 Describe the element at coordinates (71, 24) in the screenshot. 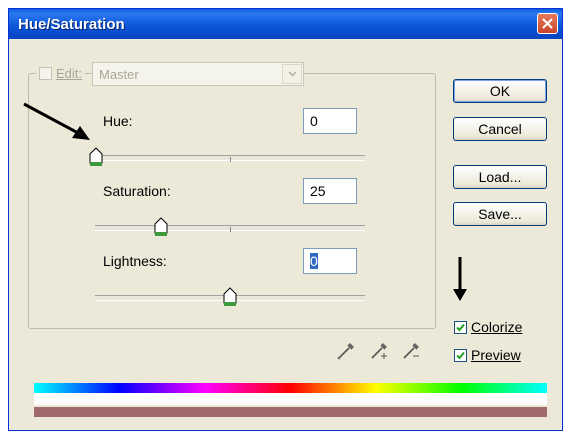

I see `dialog-title: Hue/Saturation` at that location.